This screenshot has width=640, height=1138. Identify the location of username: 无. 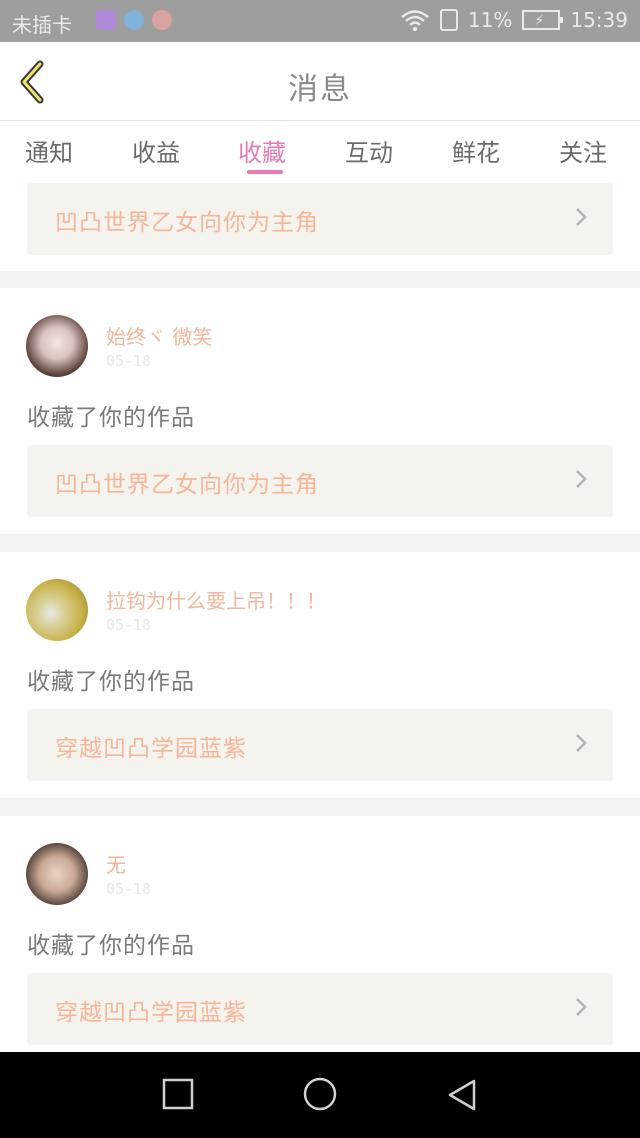
(116, 863).